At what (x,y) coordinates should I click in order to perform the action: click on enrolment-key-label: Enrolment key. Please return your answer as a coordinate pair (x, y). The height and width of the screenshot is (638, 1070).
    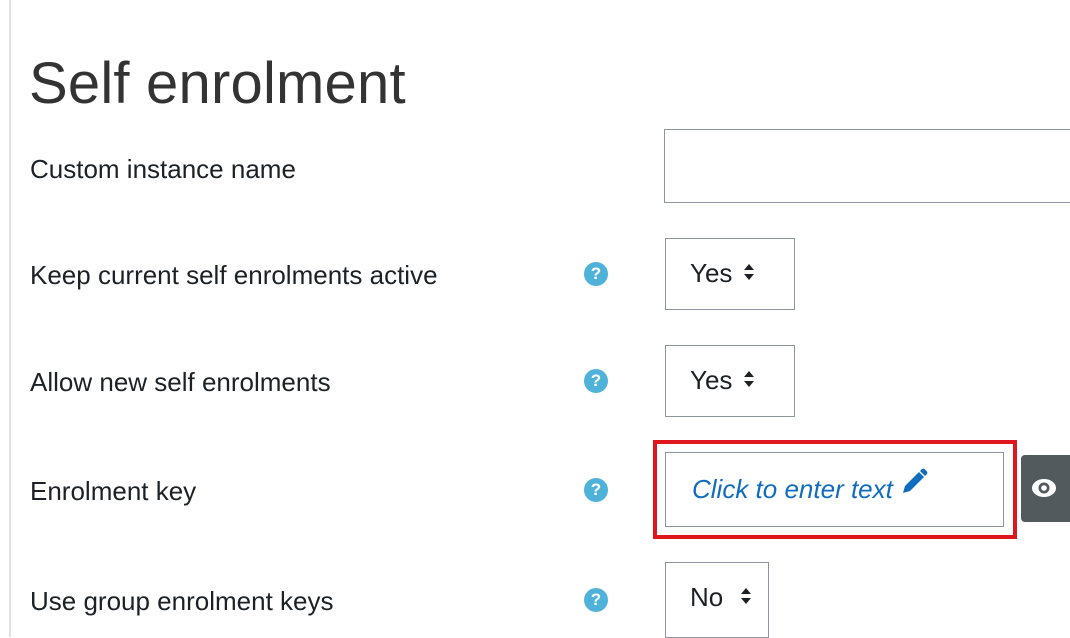
    Looking at the image, I should click on (113, 491).